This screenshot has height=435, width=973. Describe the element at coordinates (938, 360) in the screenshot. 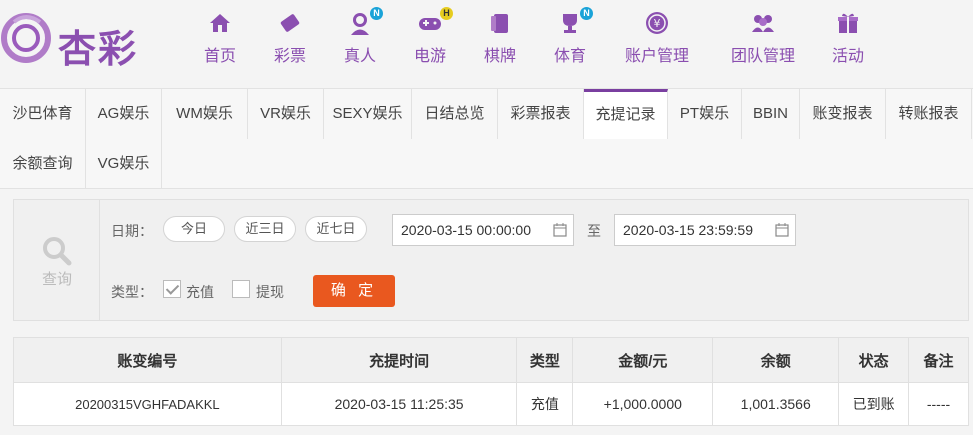

I see `col-remark: 备注` at that location.